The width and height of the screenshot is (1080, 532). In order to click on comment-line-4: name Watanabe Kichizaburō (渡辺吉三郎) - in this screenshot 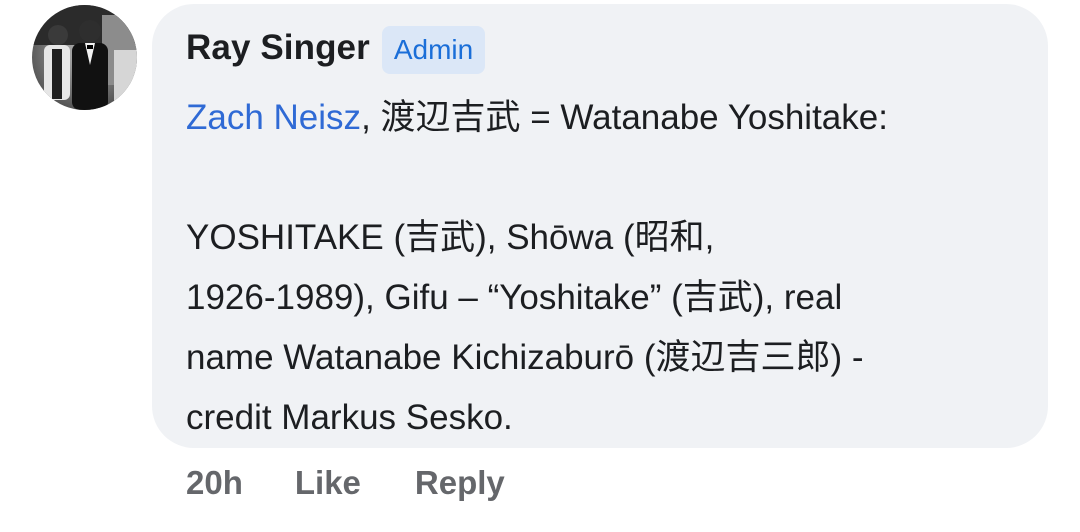, I will do `click(525, 357)`.